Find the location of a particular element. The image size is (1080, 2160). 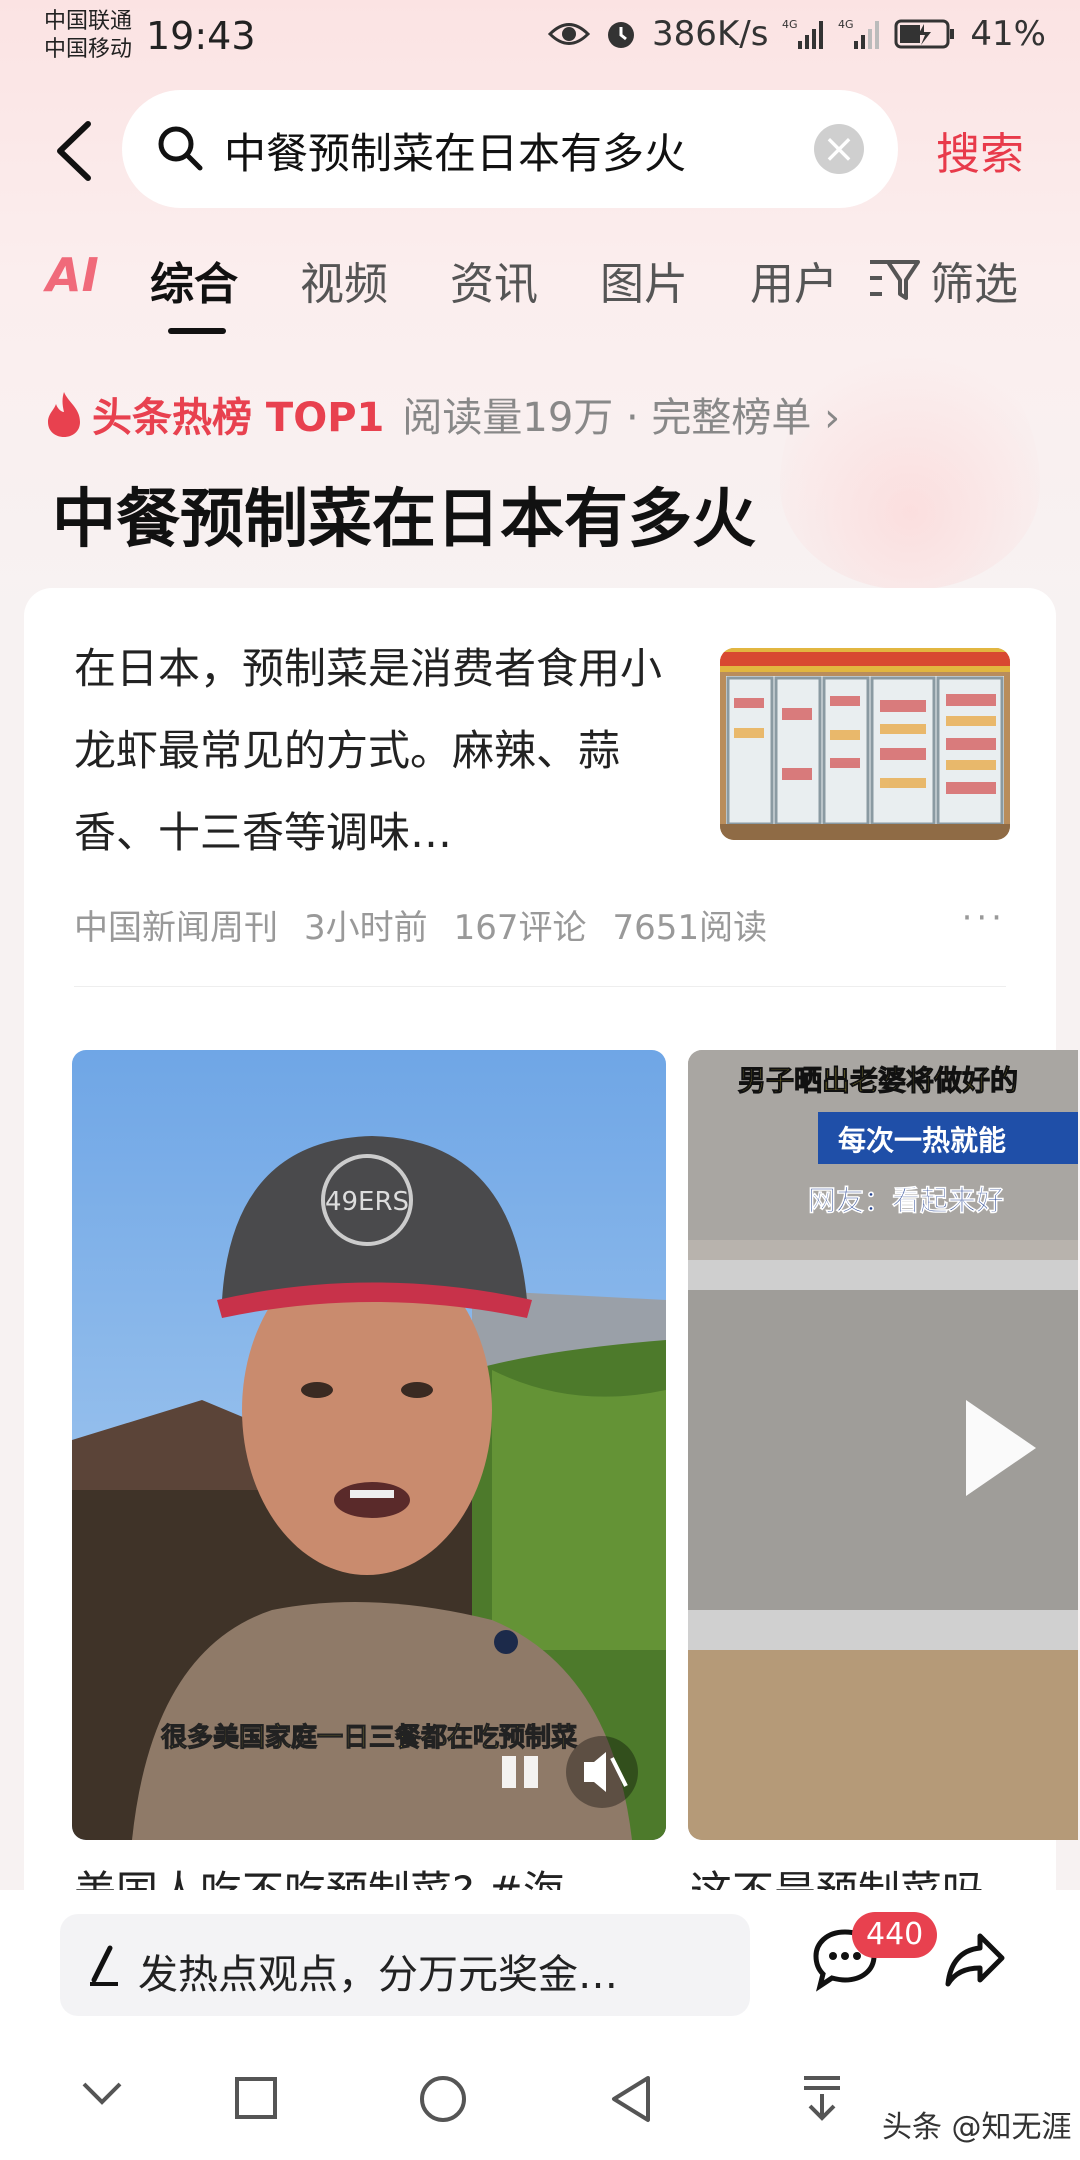

back-triangle-icon is located at coordinates (631, 2099).